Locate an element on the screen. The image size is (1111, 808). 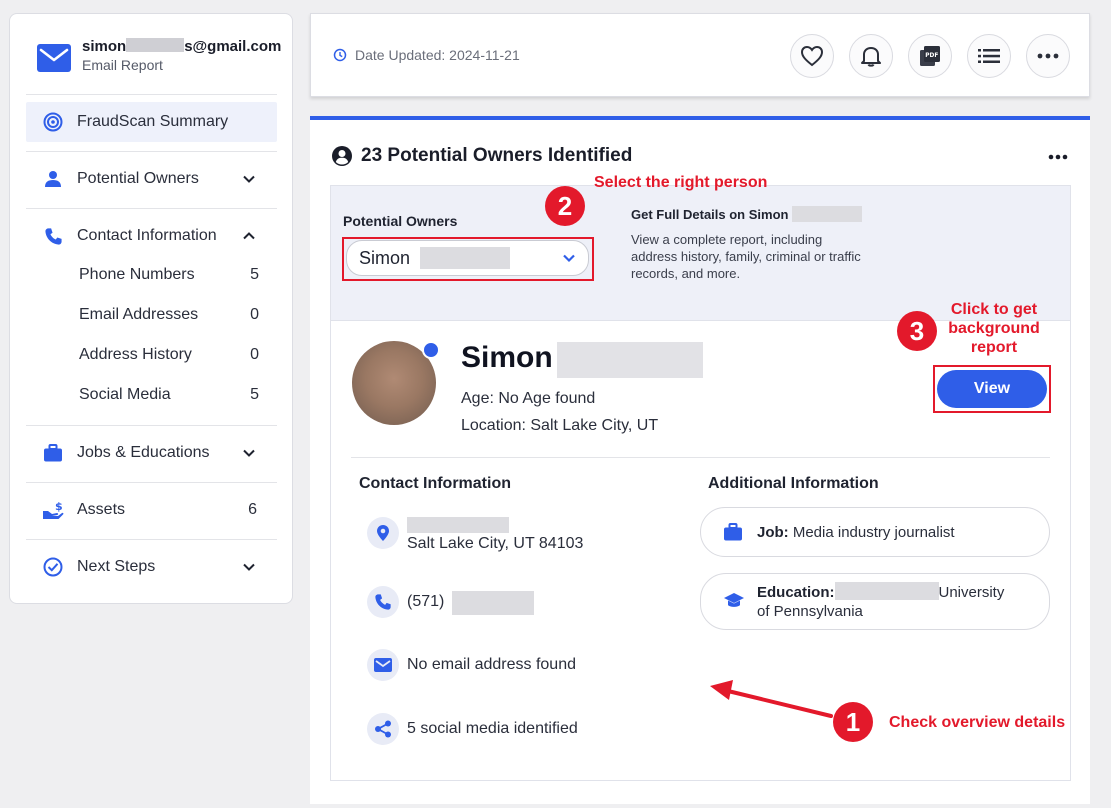
pdf-icon: PDF is located at coordinates (930, 56).